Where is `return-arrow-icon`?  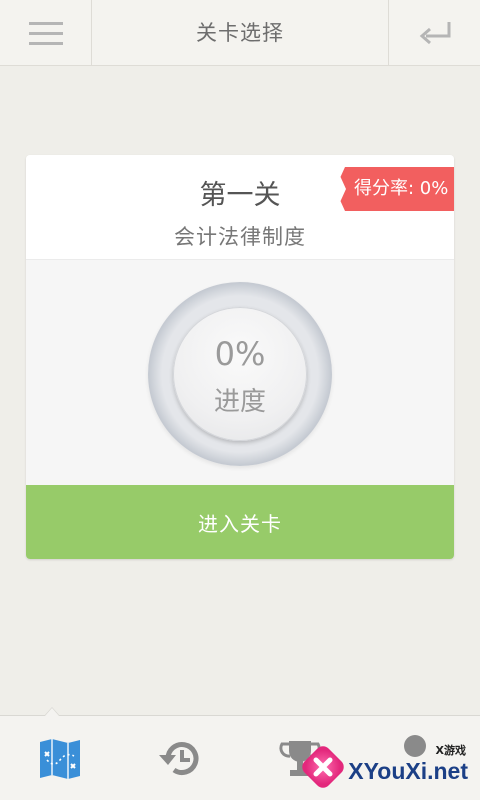 return-arrow-icon is located at coordinates (434, 33).